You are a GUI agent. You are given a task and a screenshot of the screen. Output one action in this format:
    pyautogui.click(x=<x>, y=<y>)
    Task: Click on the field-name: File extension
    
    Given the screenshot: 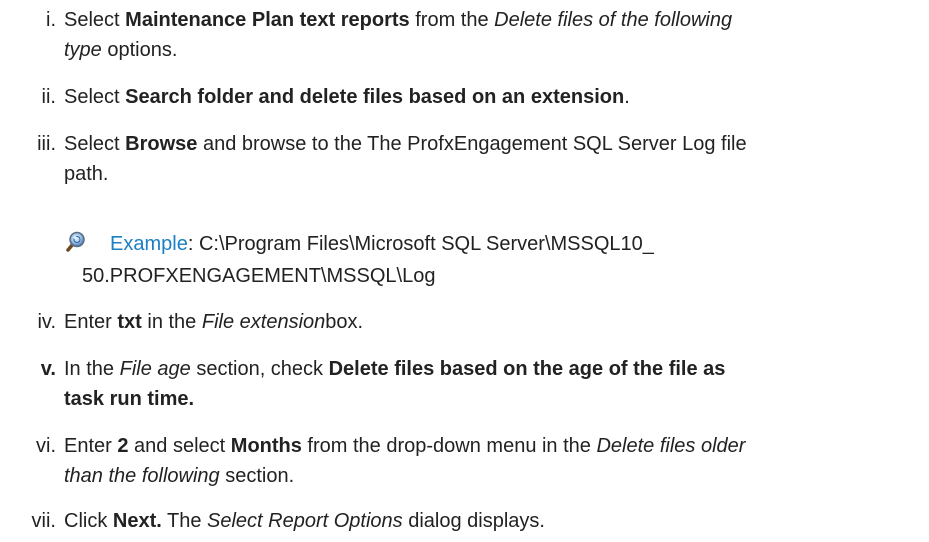 What is the action you would take?
    pyautogui.click(x=263, y=322)
    